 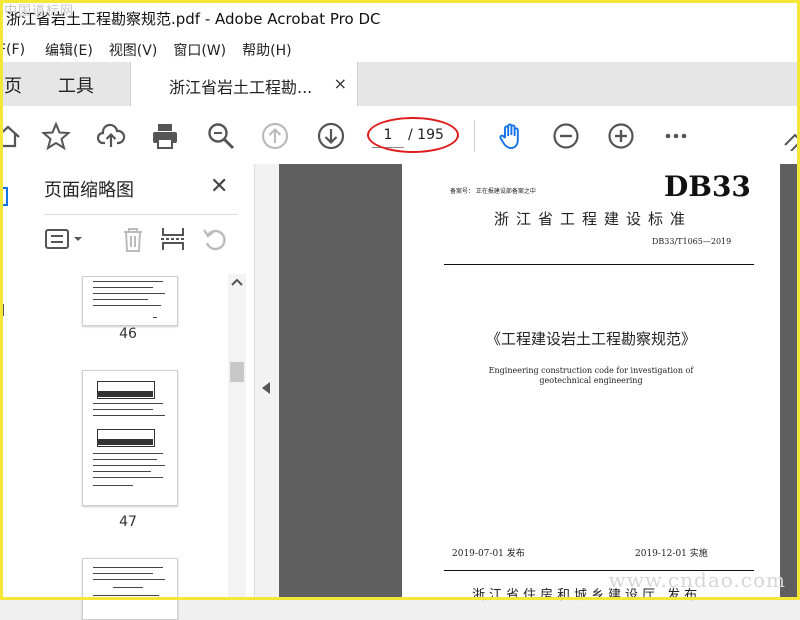 What do you see at coordinates (590, 339) in the screenshot?
I see `document-title: 《工程建设岩土工程勘察规范》` at bounding box center [590, 339].